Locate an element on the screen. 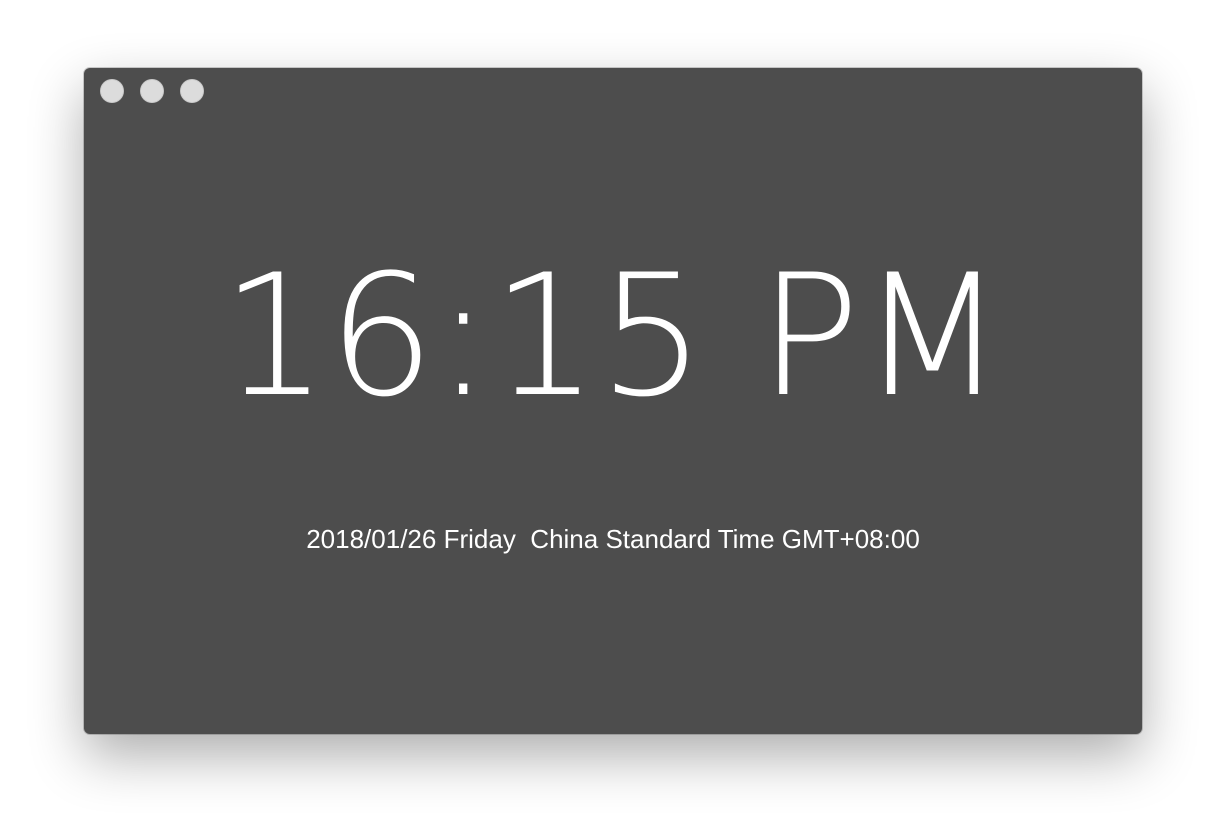 Image resolution: width=1226 pixels, height=834 pixels. window-controls is located at coordinates (152, 90).